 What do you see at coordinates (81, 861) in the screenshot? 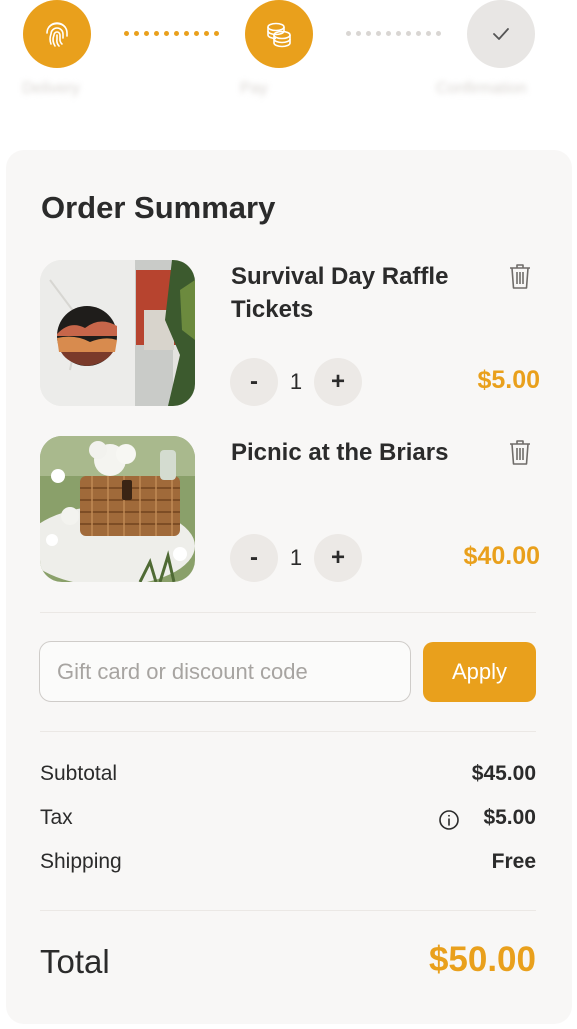
I see `shipping-label: Shipping` at bounding box center [81, 861].